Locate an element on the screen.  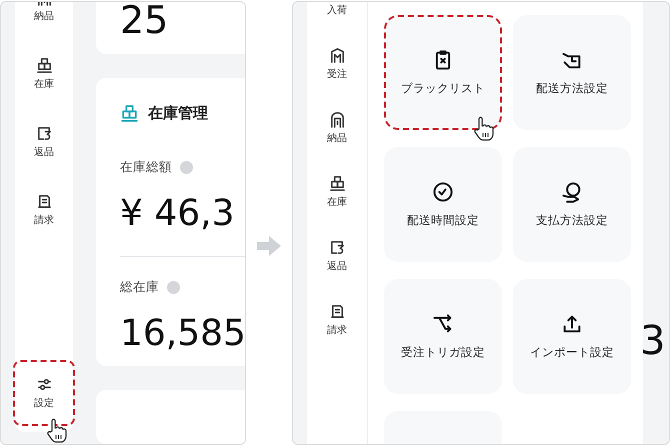
settings-tile: 支払方法設定 is located at coordinates (572, 204).